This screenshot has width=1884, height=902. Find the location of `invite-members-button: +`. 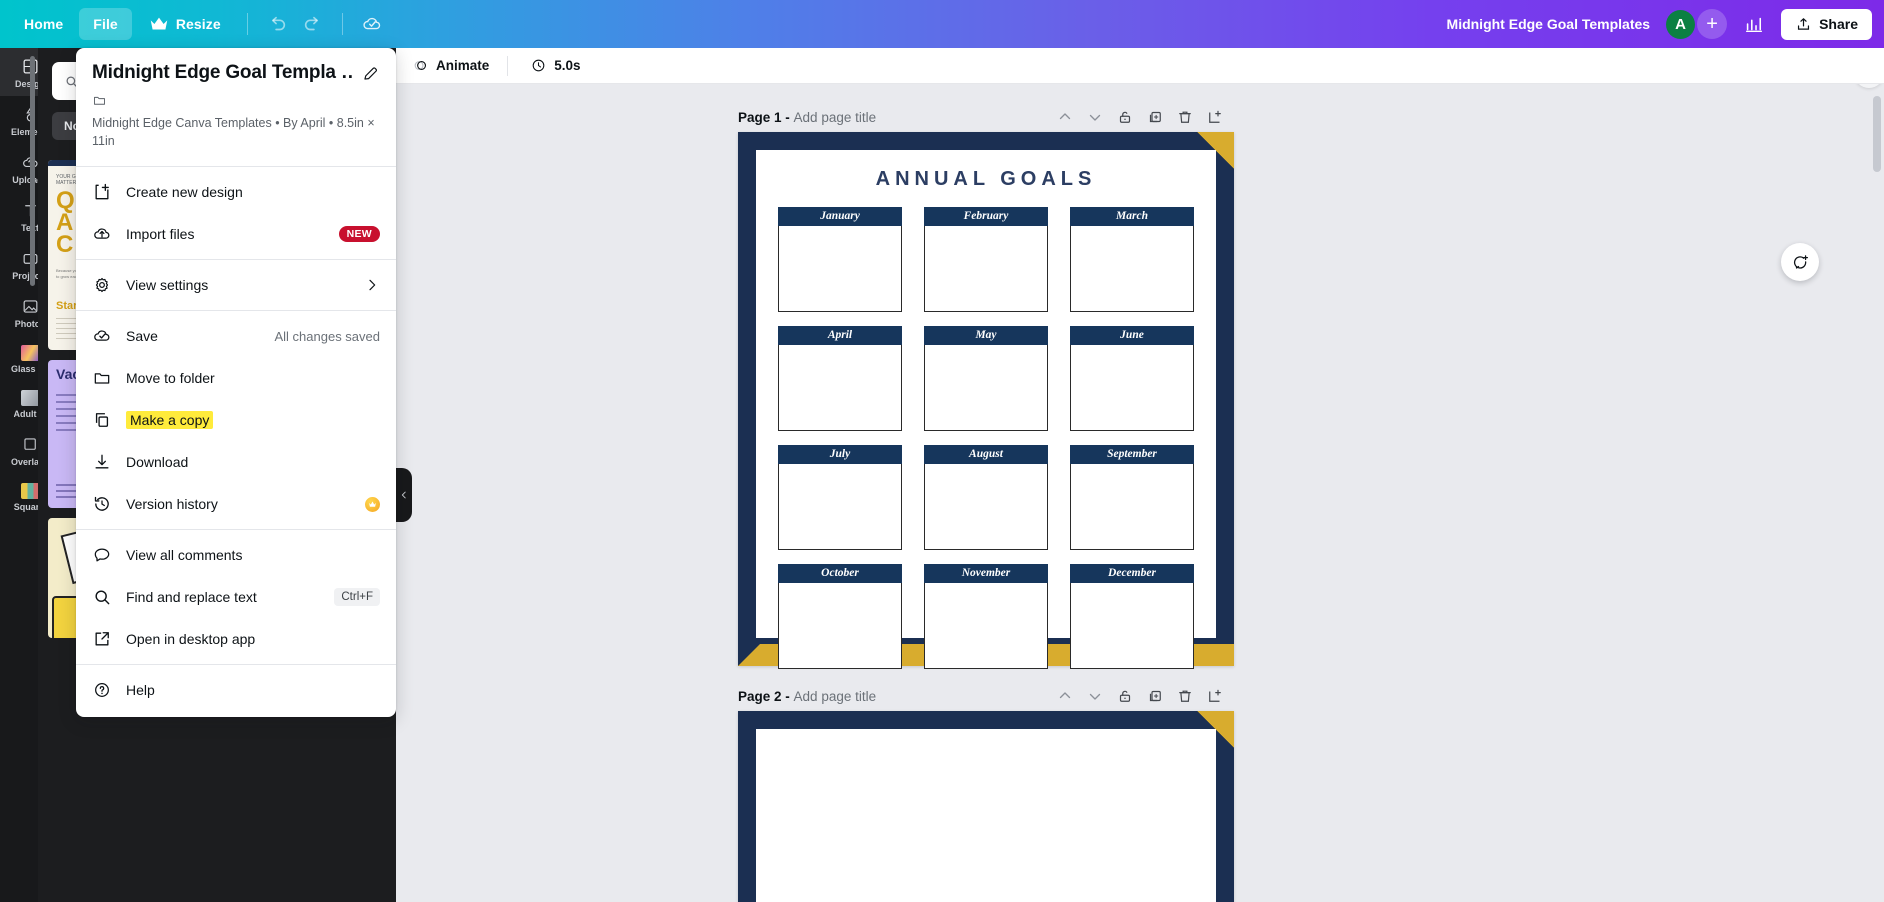

invite-members-button: + is located at coordinates (1712, 24).